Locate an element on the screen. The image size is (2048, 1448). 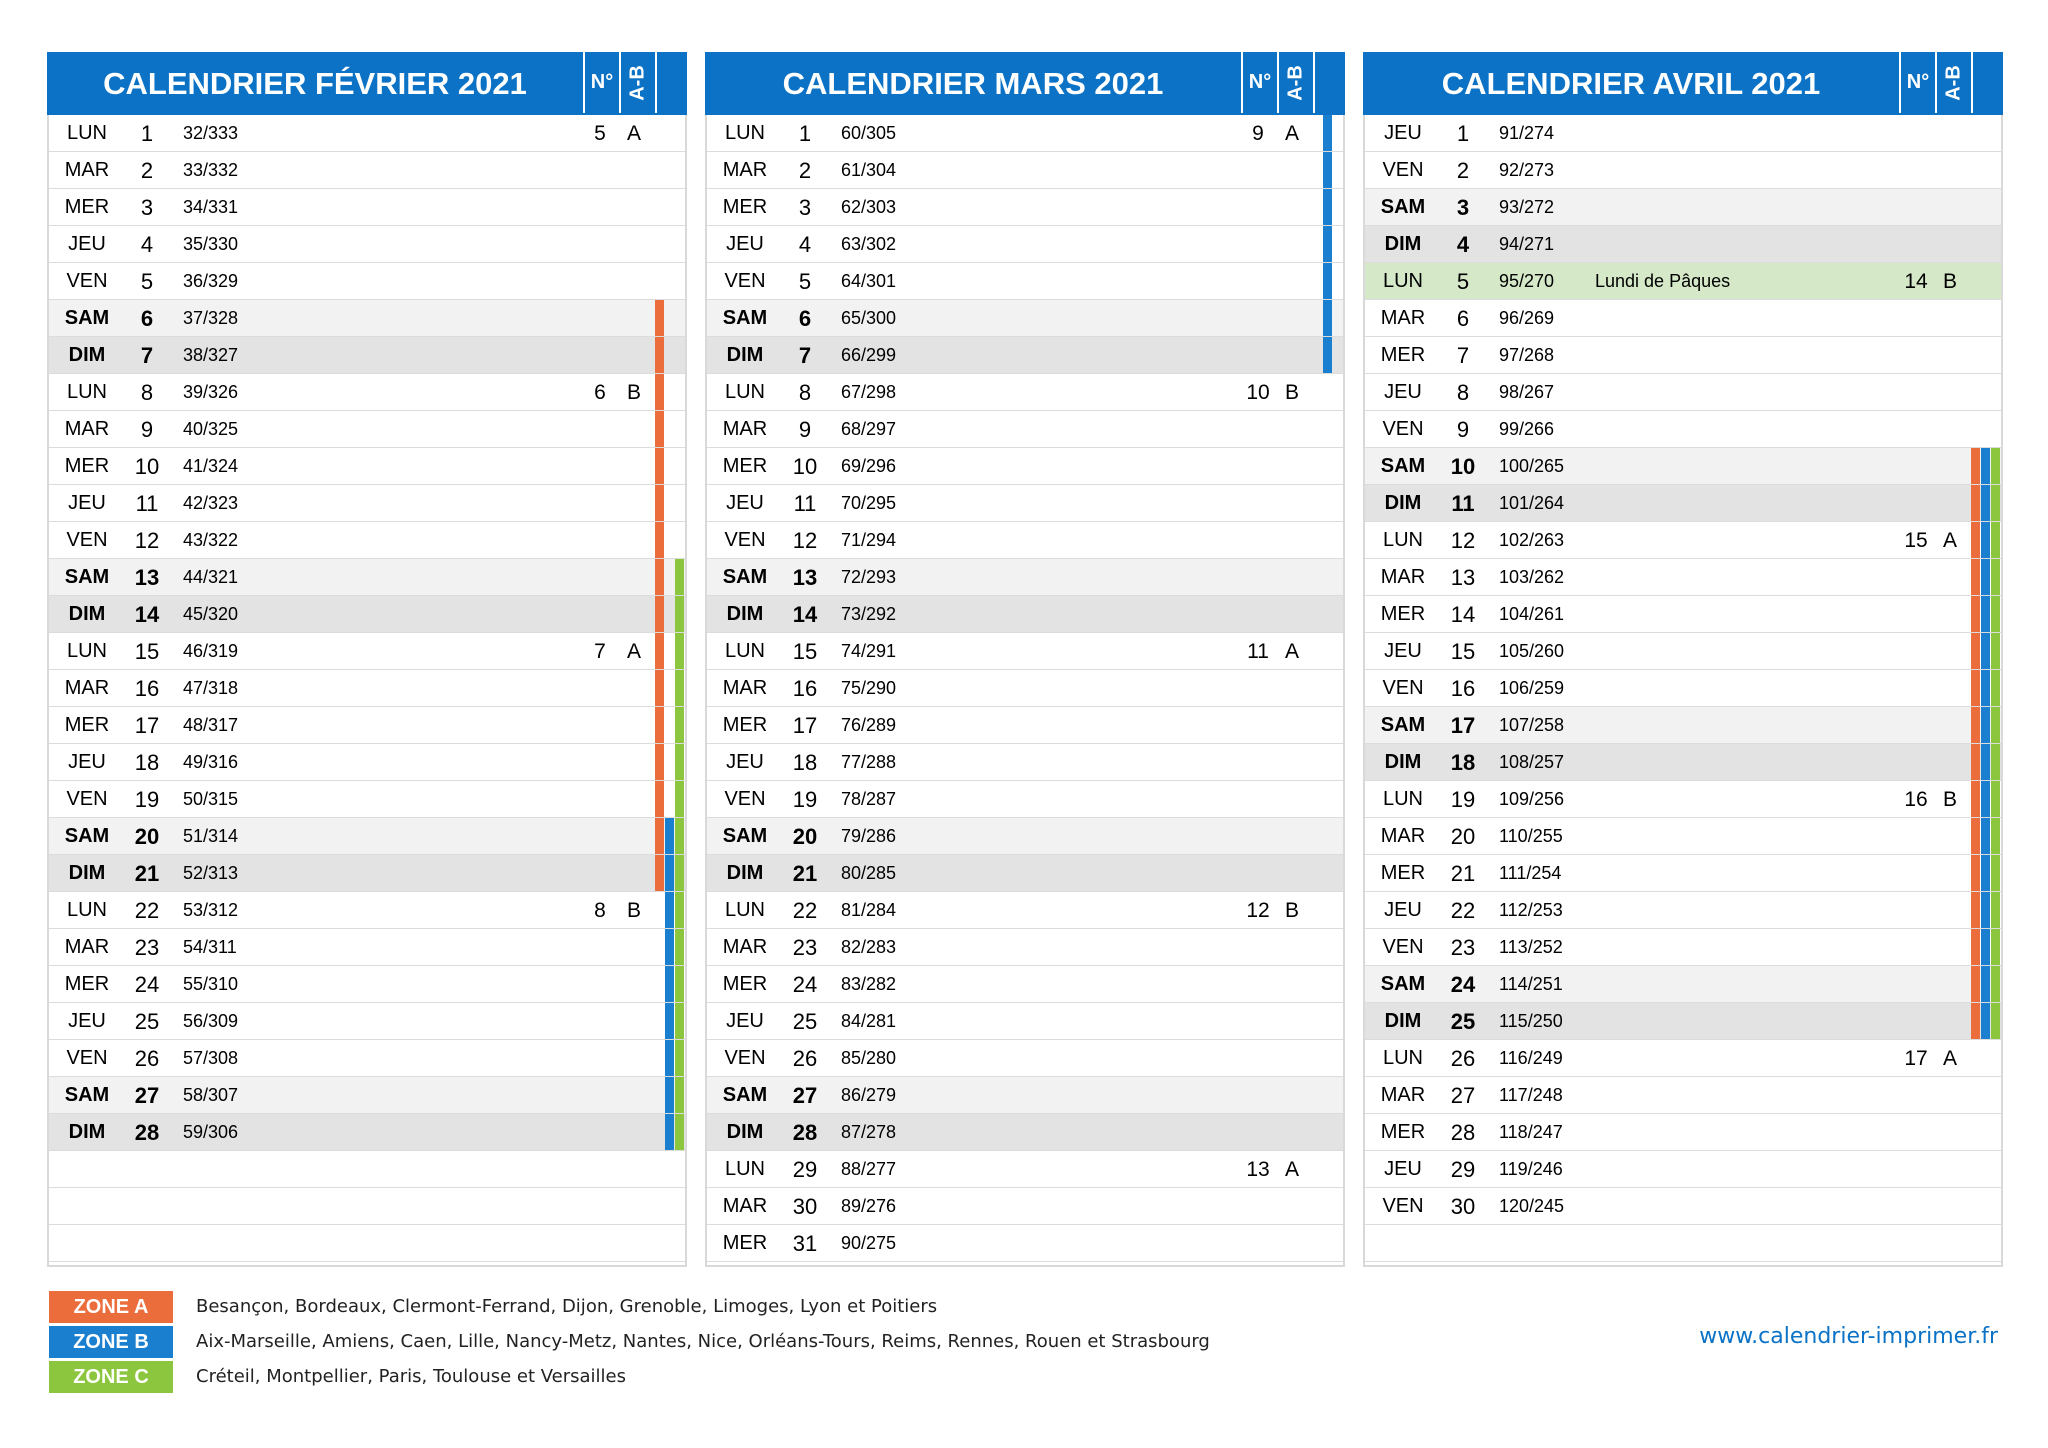
day-row: MER 7 97/268 is located at coordinates (1683, 355).